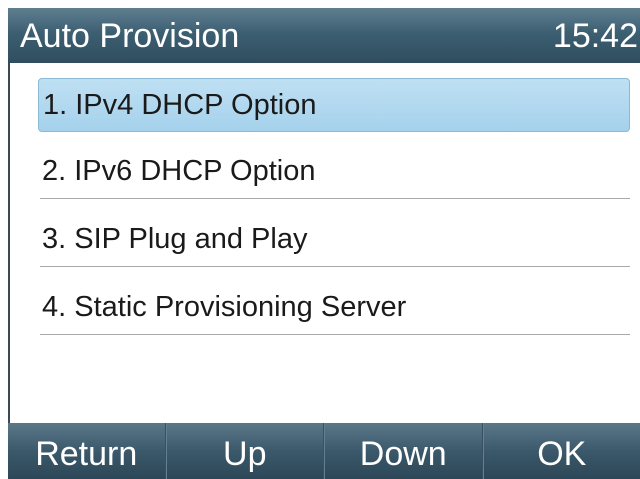  Describe the element at coordinates (562, 451) in the screenshot. I see `ok-button: OK` at that location.